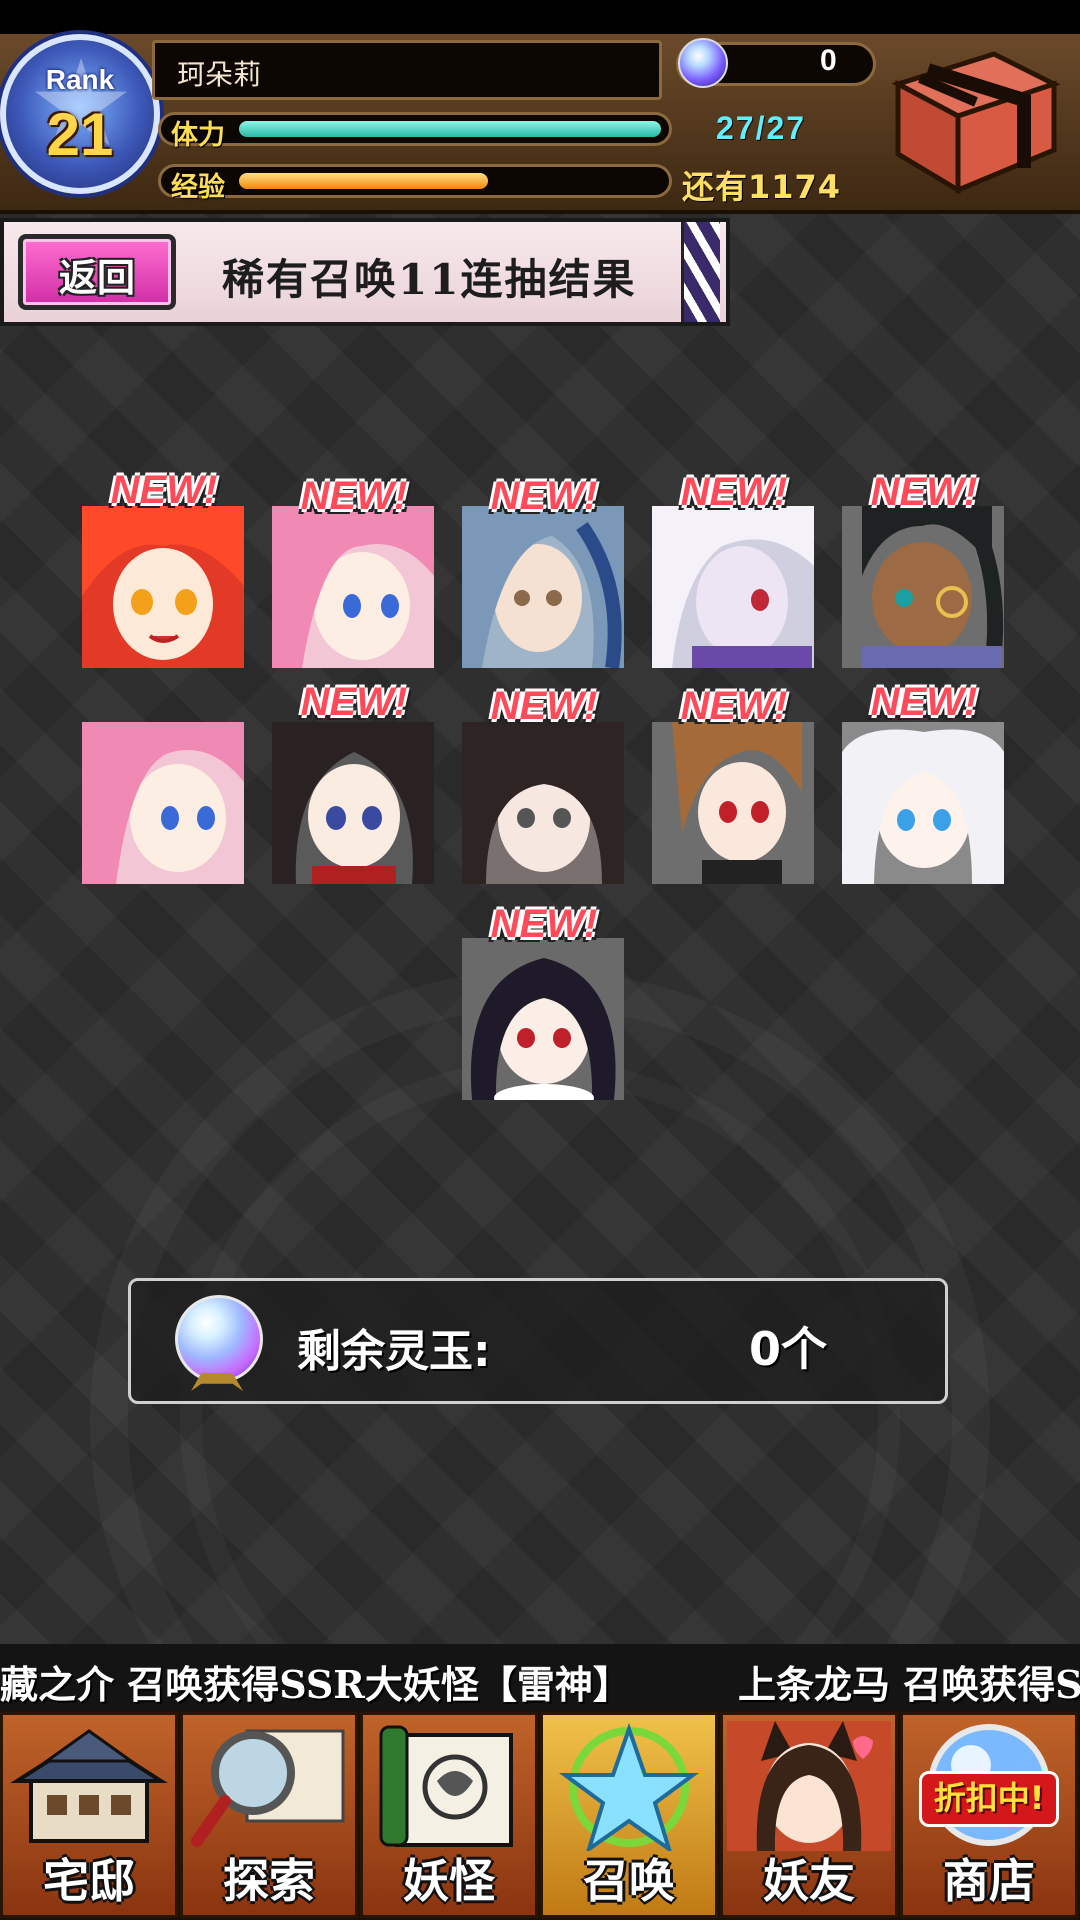 The height and width of the screenshot is (1920, 1080). Describe the element at coordinates (394, 1351) in the screenshot. I see `remaining-label: 剩余灵玉:` at that location.